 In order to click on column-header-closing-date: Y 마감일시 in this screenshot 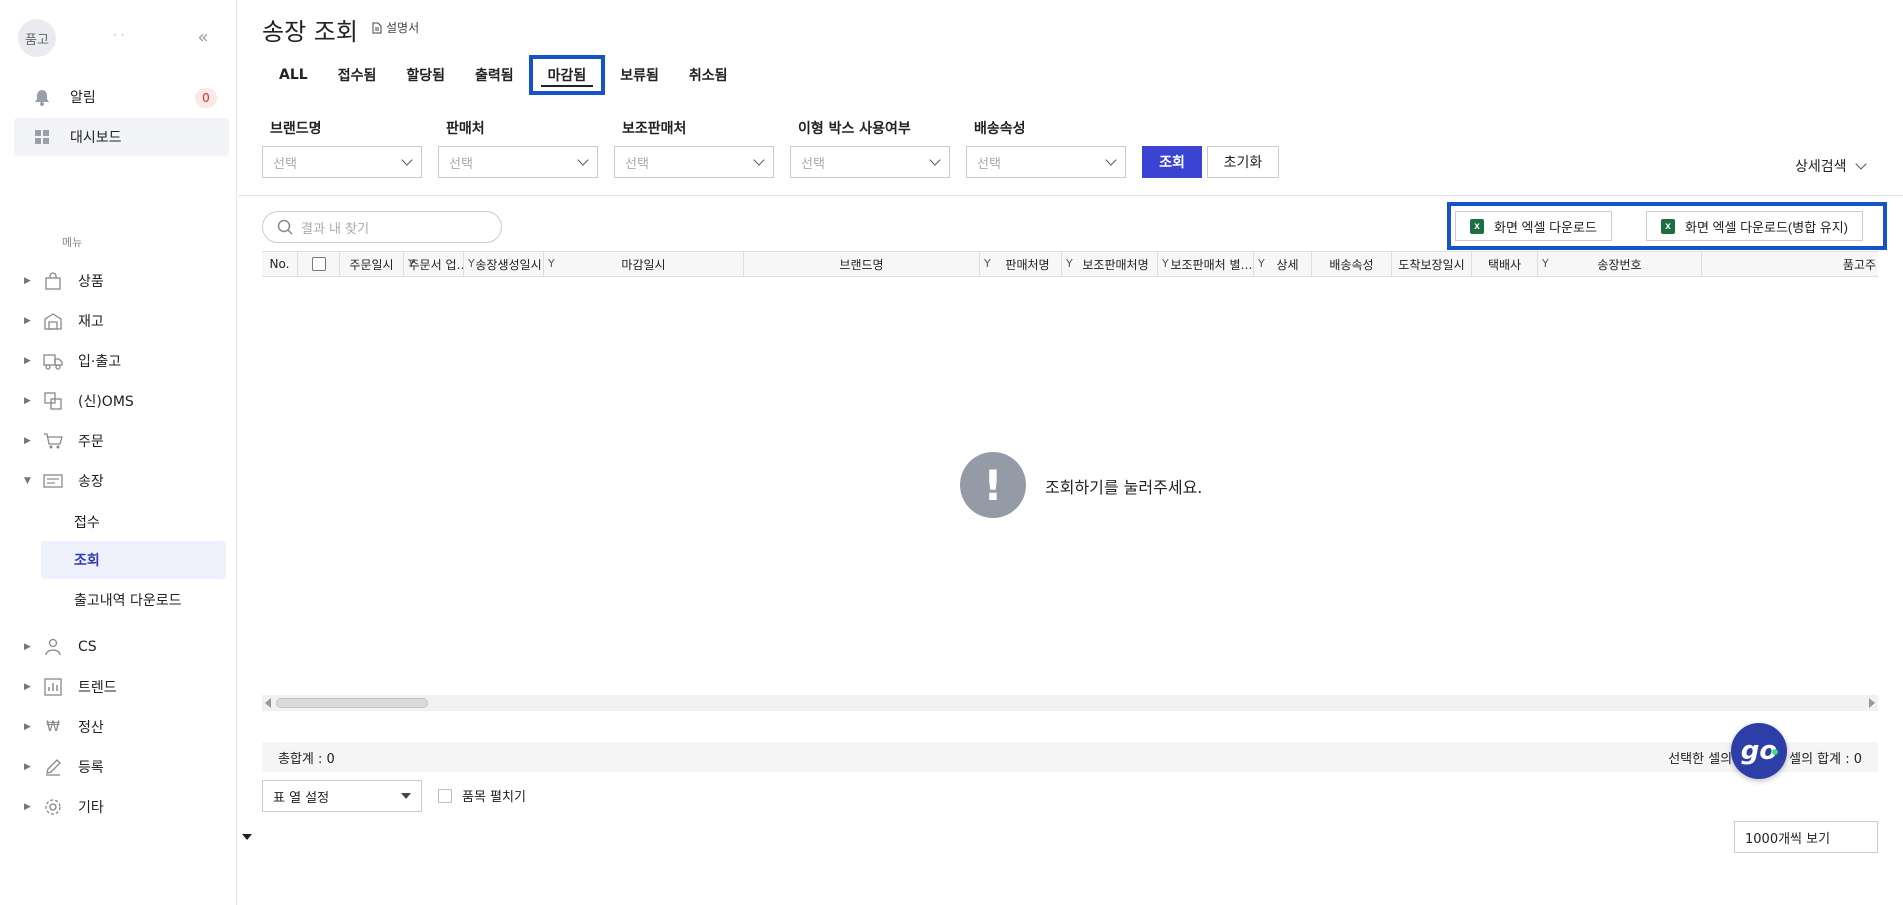, I will do `click(644, 264)`.